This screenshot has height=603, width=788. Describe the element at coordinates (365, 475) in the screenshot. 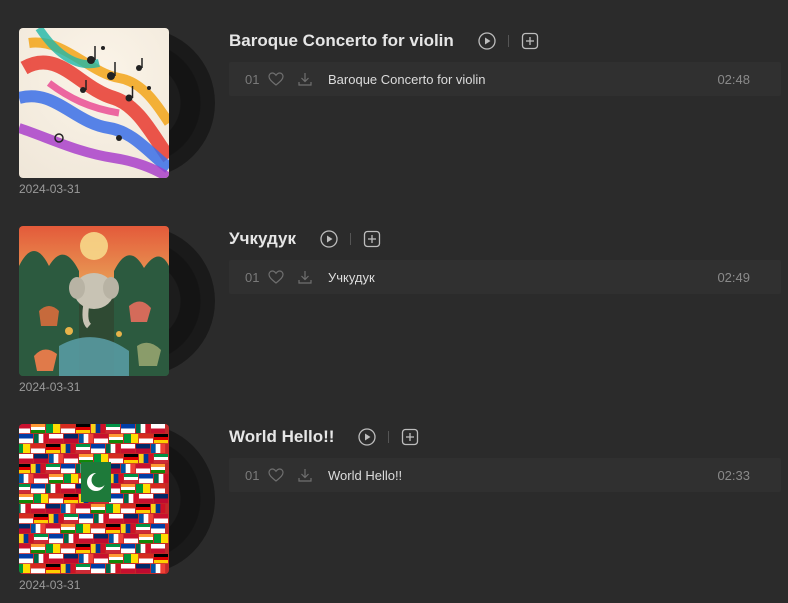

I see `track-title: World Hello!!` at that location.